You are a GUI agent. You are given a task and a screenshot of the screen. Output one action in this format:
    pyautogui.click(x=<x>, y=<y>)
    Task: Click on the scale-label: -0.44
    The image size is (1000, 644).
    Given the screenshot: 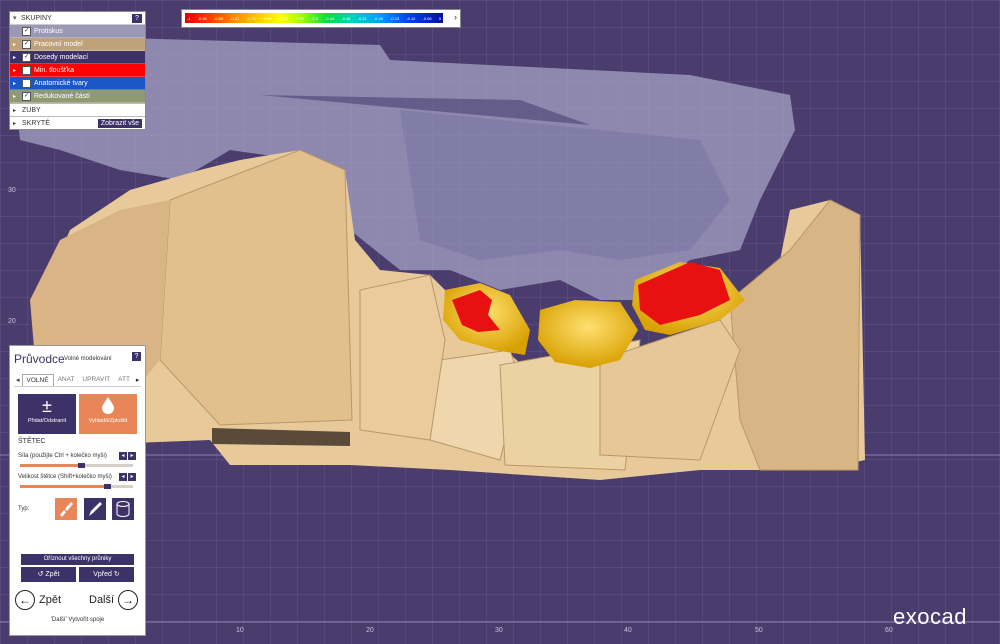 What is the action you would take?
    pyautogui.click(x=330, y=18)
    